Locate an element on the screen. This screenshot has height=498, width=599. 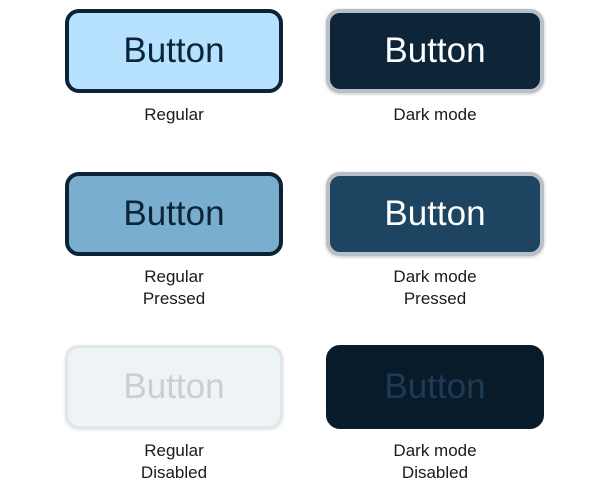
dark-mode-button-caption: Dark mode is located at coordinates (435, 115).